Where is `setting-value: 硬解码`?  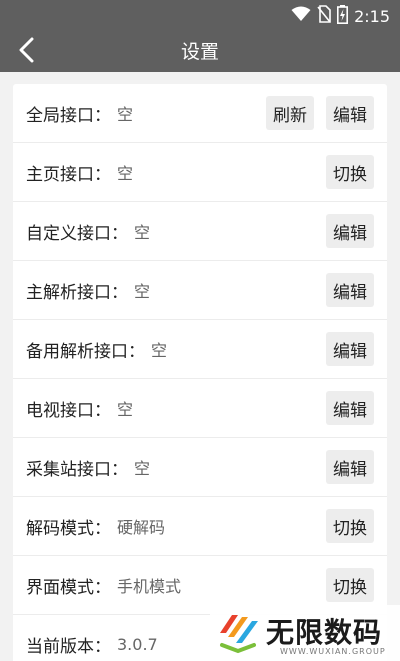
setting-value: 硬解码 is located at coordinates (141, 527).